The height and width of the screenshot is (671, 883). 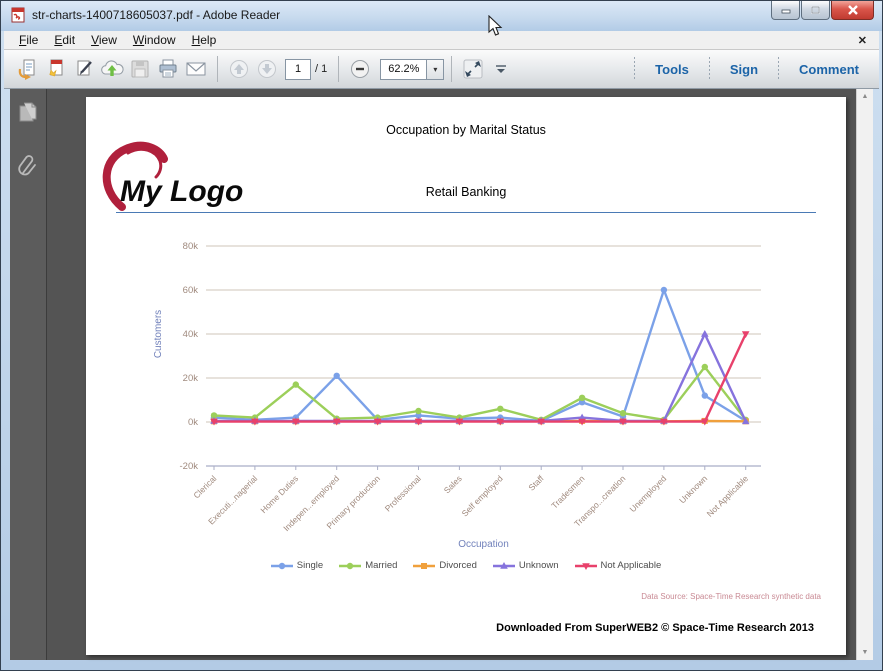 I want to click on previous-page-button, so click(x=239, y=69).